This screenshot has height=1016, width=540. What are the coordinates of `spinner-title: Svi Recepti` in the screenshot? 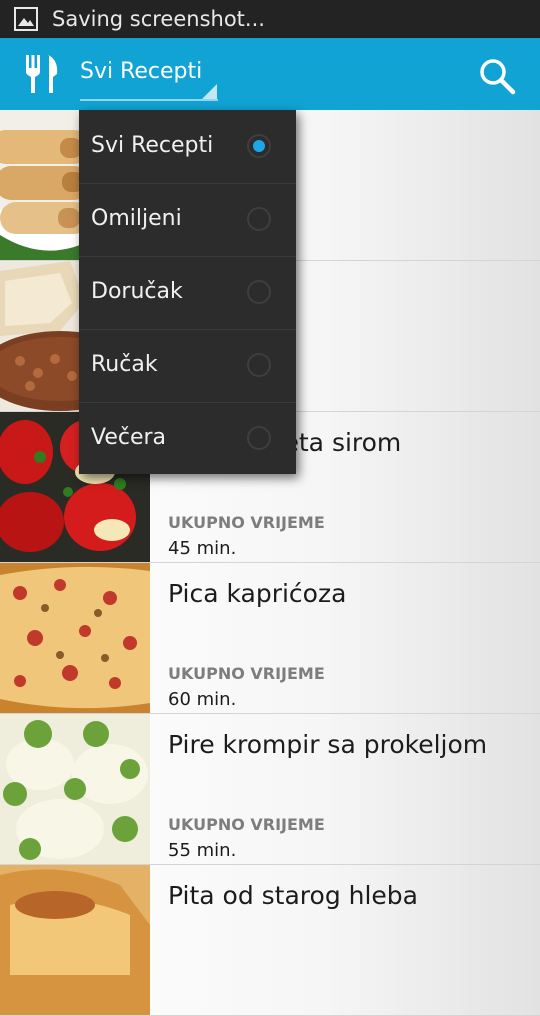 It's located at (141, 71).